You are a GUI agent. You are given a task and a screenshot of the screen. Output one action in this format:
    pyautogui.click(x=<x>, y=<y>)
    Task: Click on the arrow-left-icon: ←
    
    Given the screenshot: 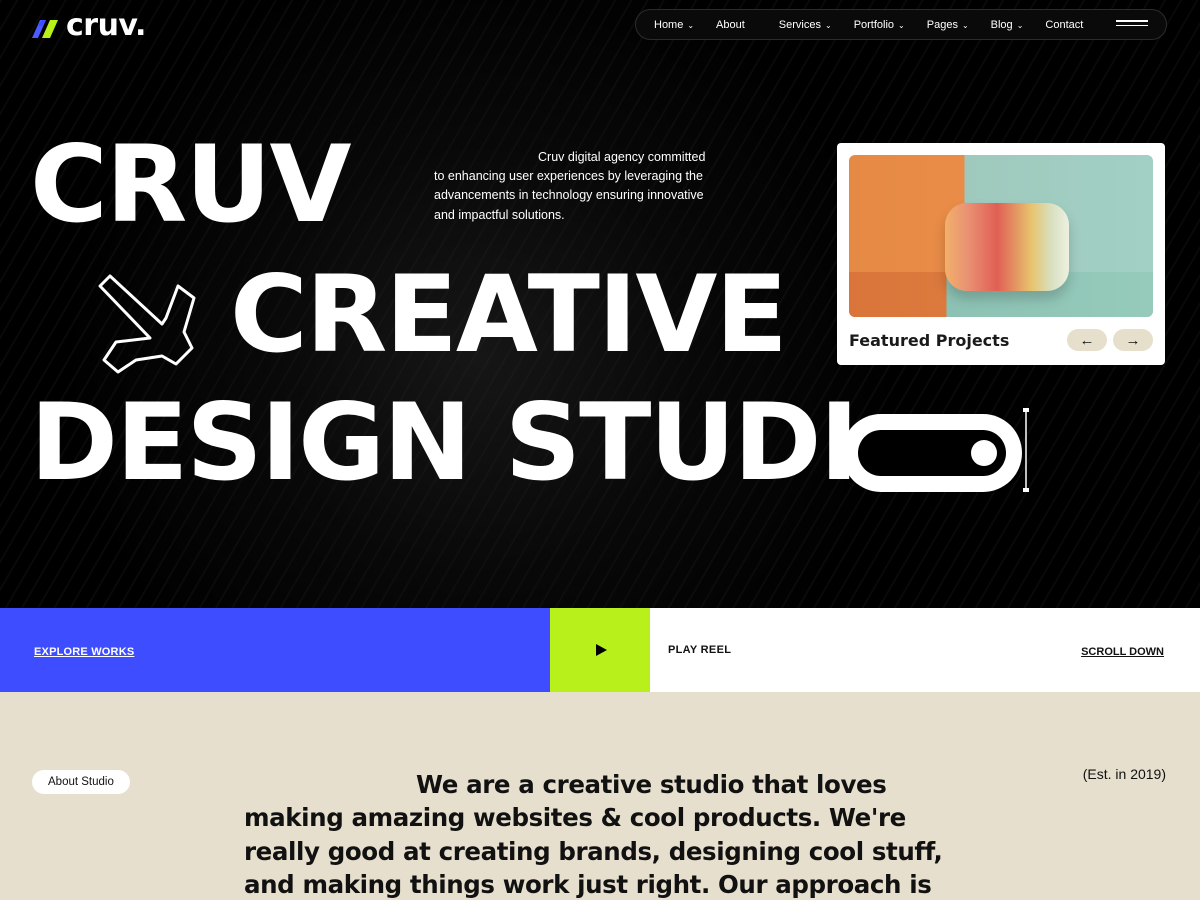 What is the action you would take?
    pyautogui.click(x=1087, y=340)
    